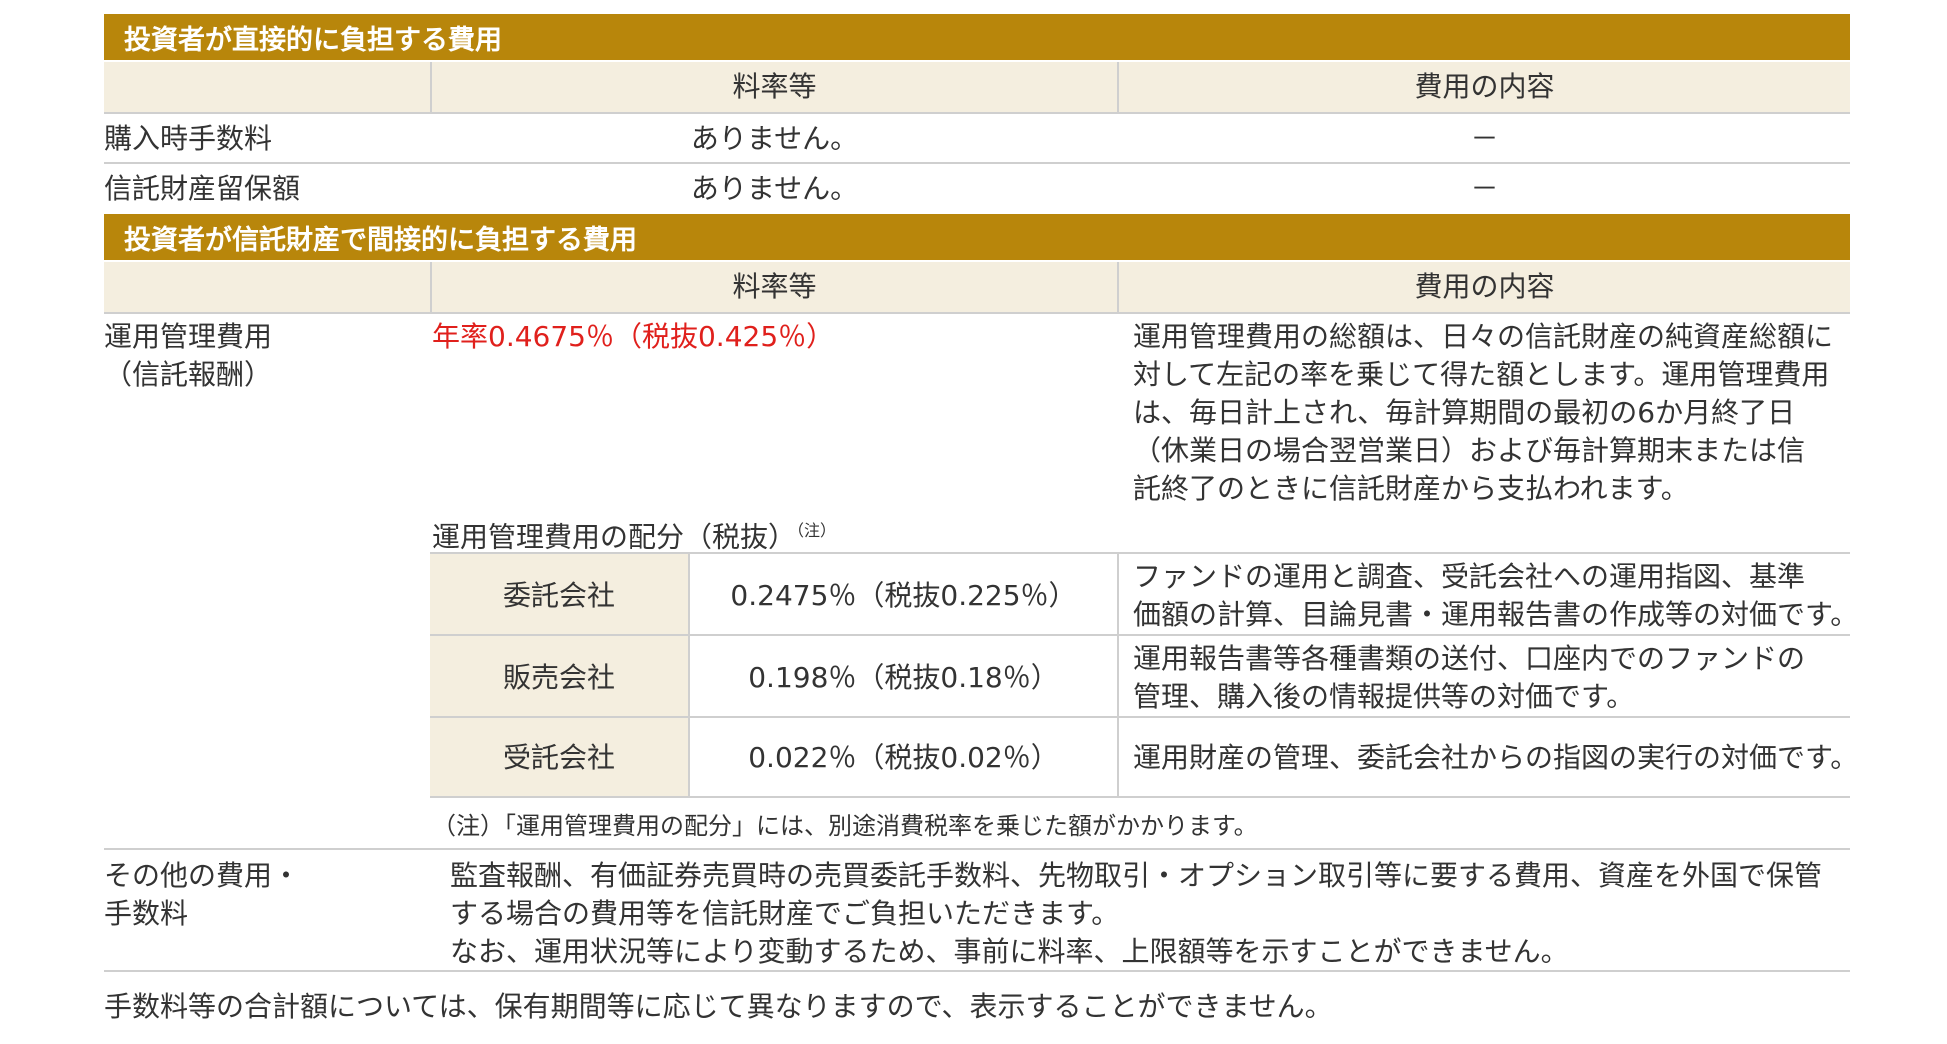  I want to click on mgmt-fee-label-line2: （信託報酬）, so click(188, 374).